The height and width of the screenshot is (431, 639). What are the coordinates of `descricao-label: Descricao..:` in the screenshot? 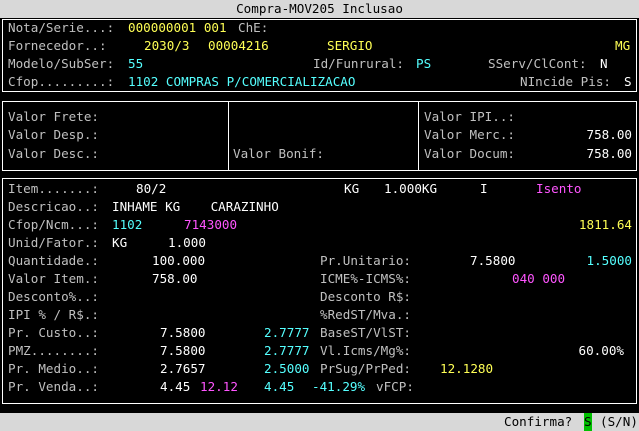 It's located at (53, 206).